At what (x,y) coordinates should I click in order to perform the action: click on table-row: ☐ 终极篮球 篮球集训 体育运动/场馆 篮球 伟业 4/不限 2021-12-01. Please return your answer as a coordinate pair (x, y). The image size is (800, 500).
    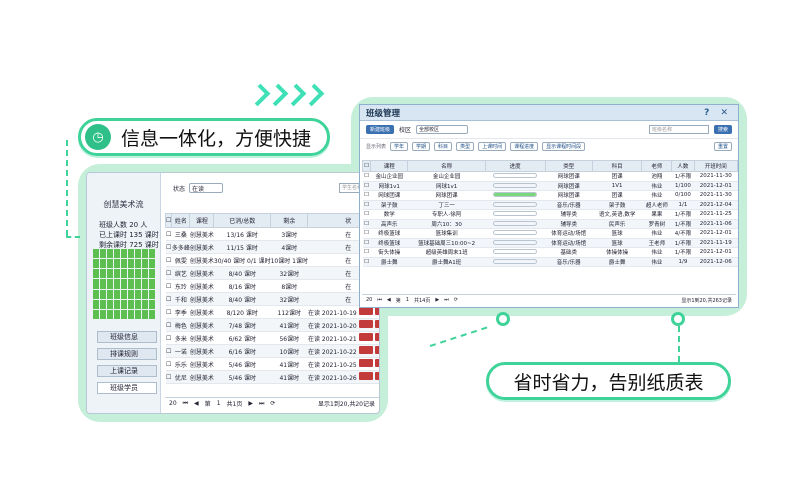
    Looking at the image, I should click on (550, 233).